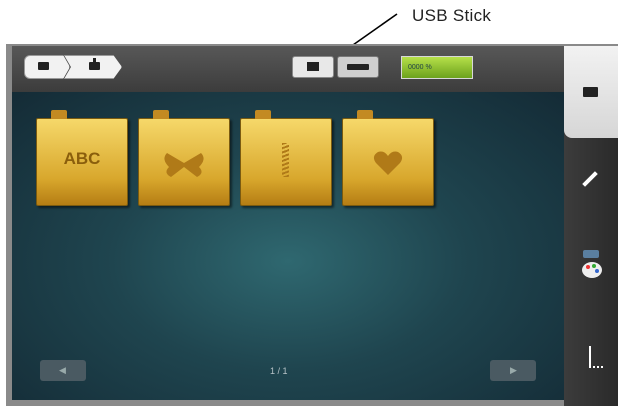  I want to click on breadcrumb-current, so click(93, 67).